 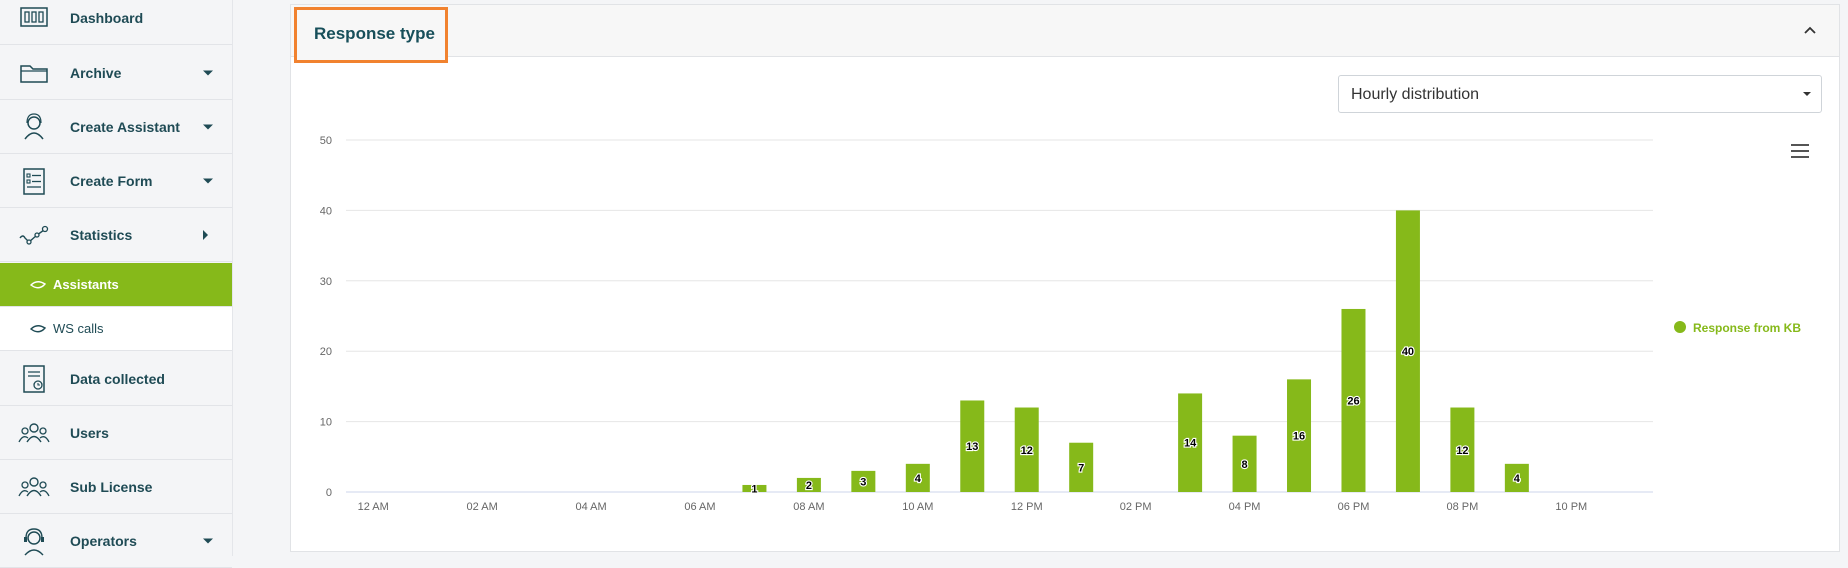 I want to click on x-tick-label: 12 AM, so click(x=373, y=507).